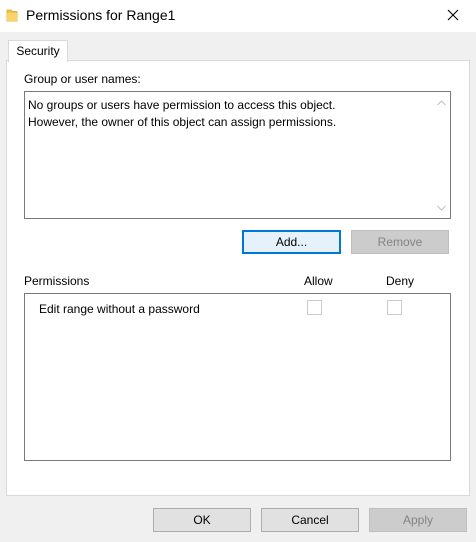 The height and width of the screenshot is (542, 476). I want to click on tab-security: Security, so click(38, 51).